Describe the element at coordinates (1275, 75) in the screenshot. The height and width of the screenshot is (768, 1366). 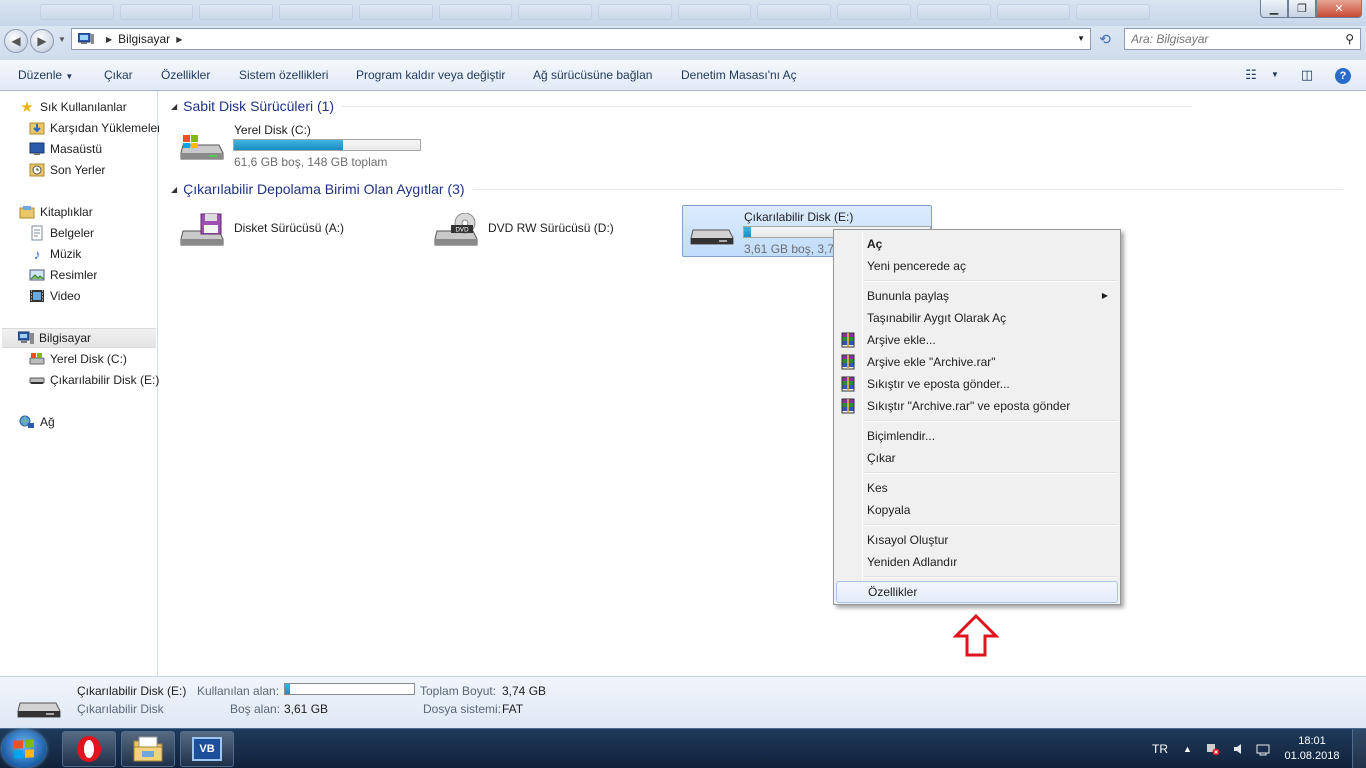
I see `view-dropdown-icon: ▼` at that location.